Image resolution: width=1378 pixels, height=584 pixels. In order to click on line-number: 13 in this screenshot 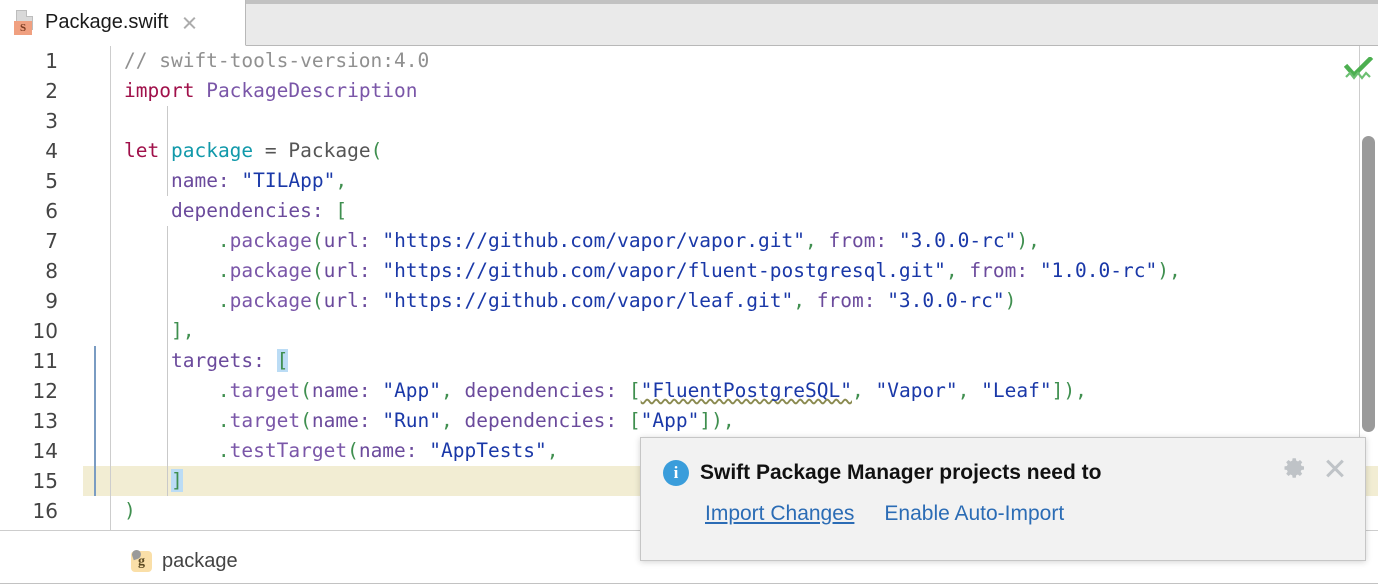, I will do `click(45, 421)`.